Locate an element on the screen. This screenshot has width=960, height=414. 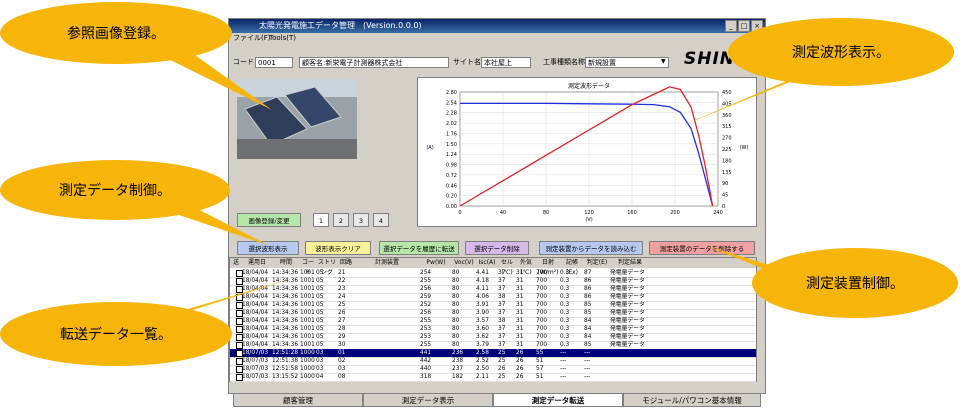
chevron-down-icon: ▼ is located at coordinates (663, 61).